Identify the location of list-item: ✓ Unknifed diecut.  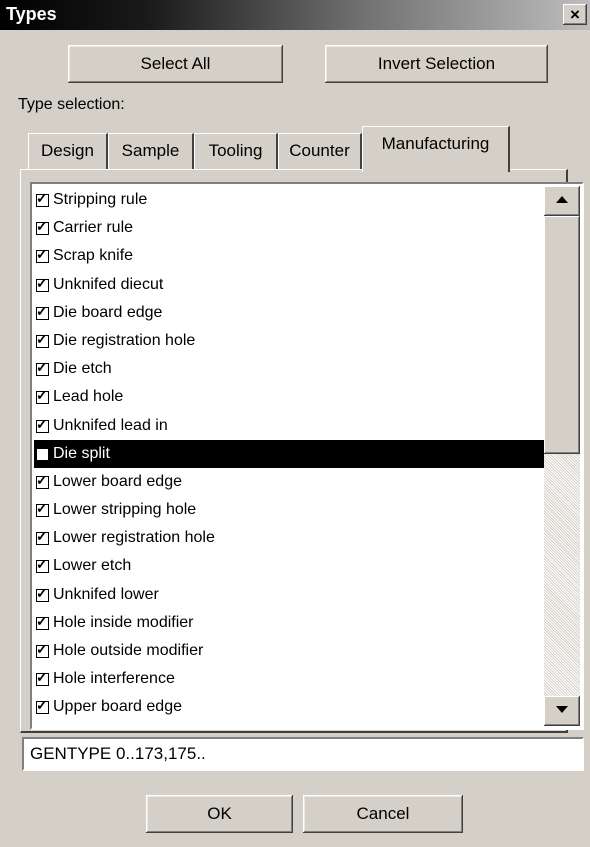
(289, 285).